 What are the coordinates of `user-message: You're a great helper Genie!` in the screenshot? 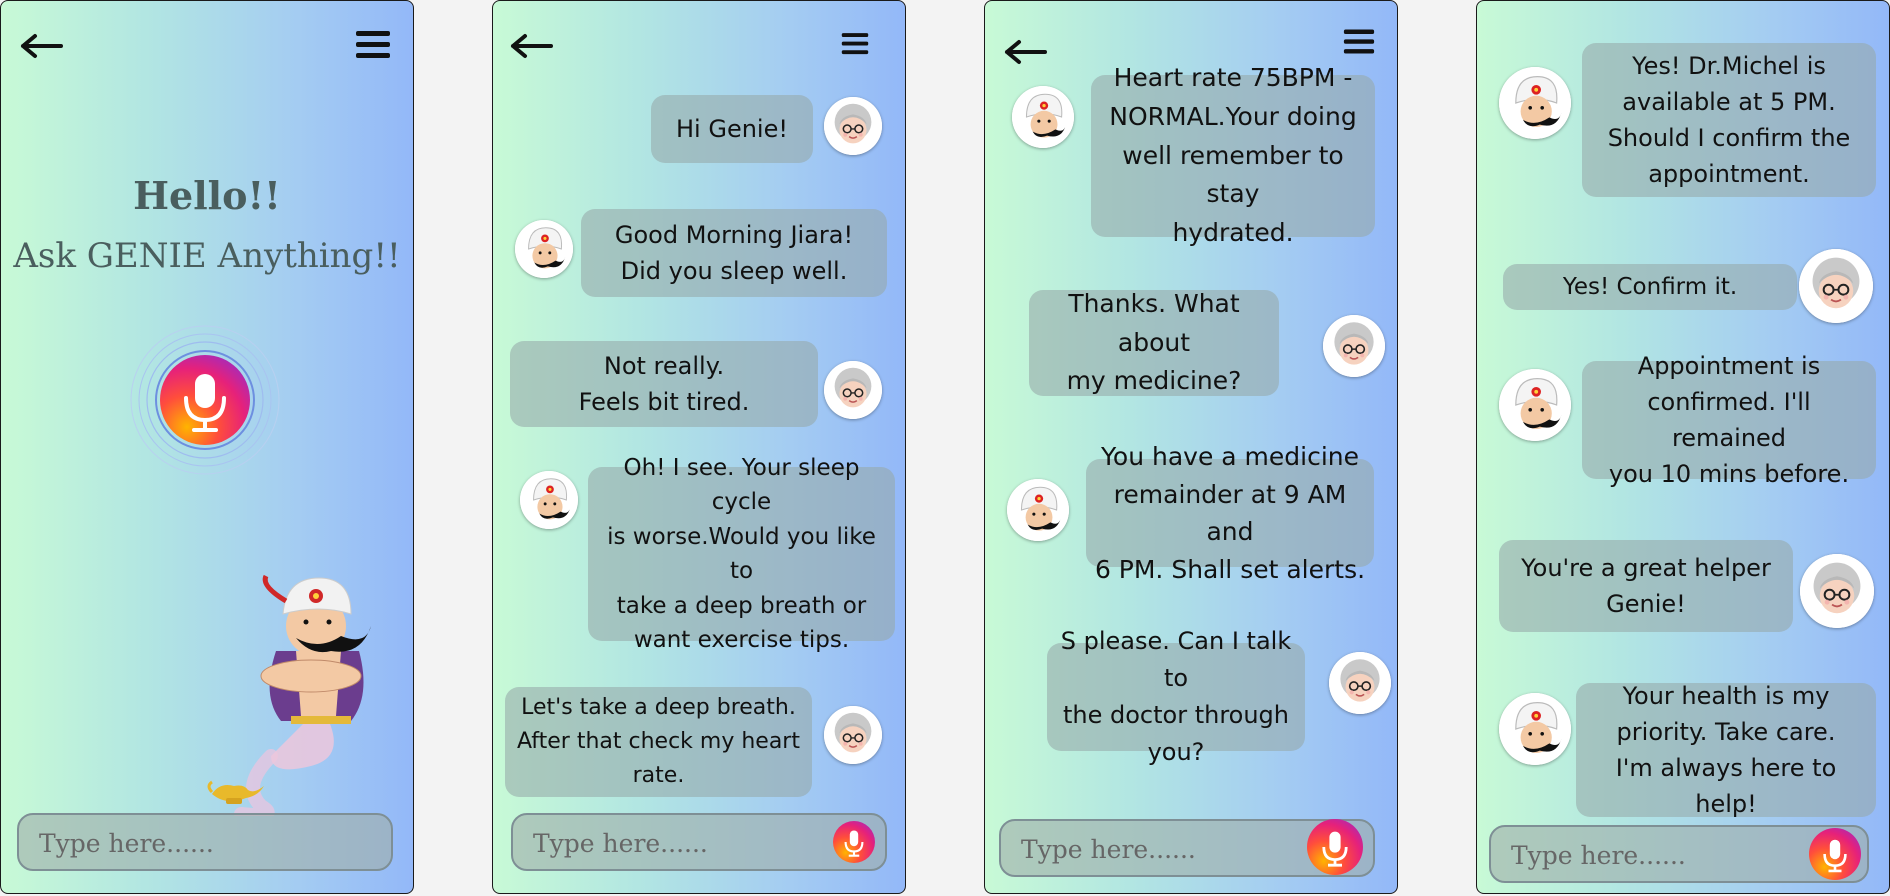 It's located at (1646, 586).